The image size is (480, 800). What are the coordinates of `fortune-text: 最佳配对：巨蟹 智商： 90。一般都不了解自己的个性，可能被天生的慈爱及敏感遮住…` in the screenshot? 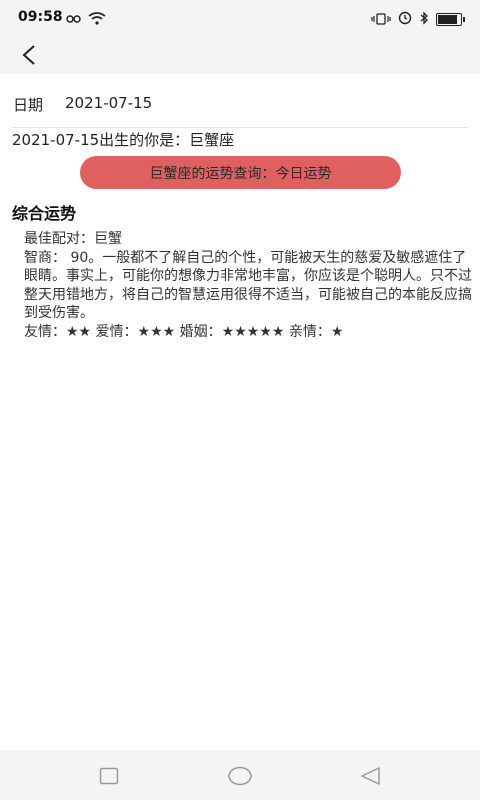 It's located at (248, 285).